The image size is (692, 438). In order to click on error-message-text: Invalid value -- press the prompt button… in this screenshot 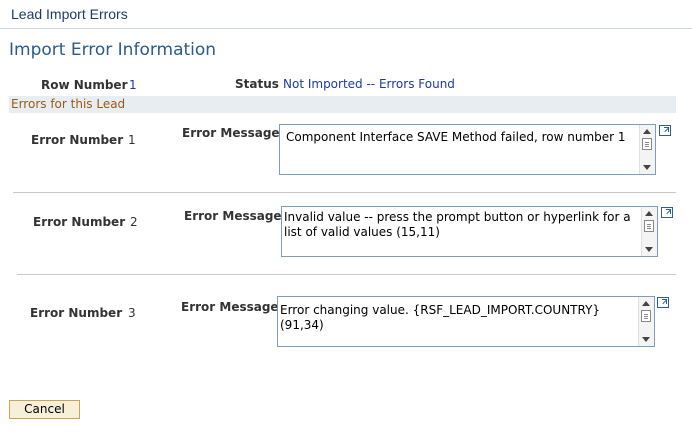, I will do `click(457, 224)`.